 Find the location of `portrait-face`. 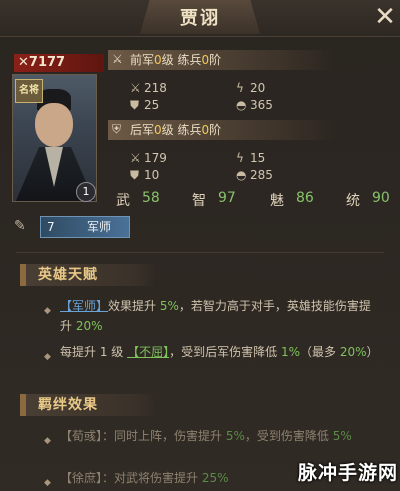

portrait-face is located at coordinates (54, 125).